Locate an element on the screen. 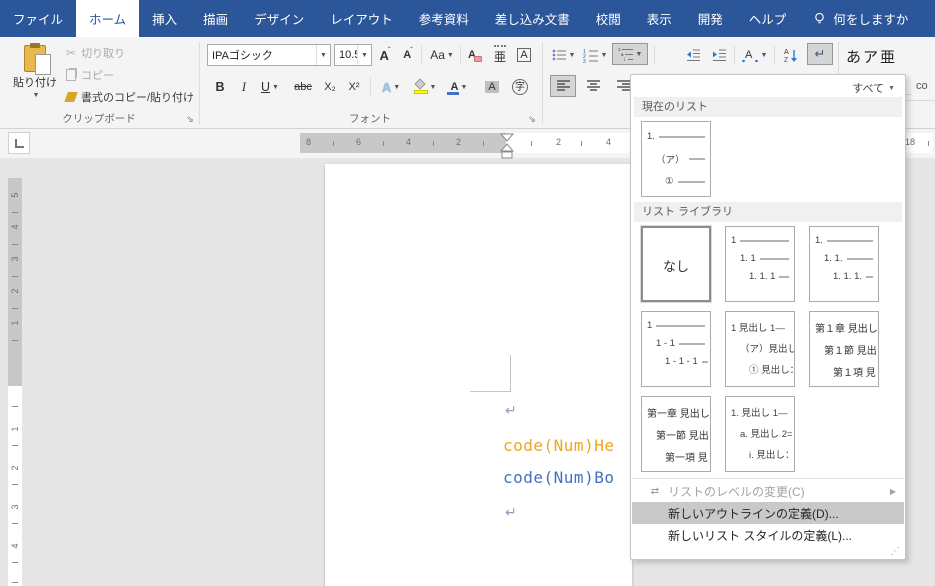 Image resolution: width=935 pixels, height=586 pixels. list-level-text: a. 見出し 2= is located at coordinates (766, 434).